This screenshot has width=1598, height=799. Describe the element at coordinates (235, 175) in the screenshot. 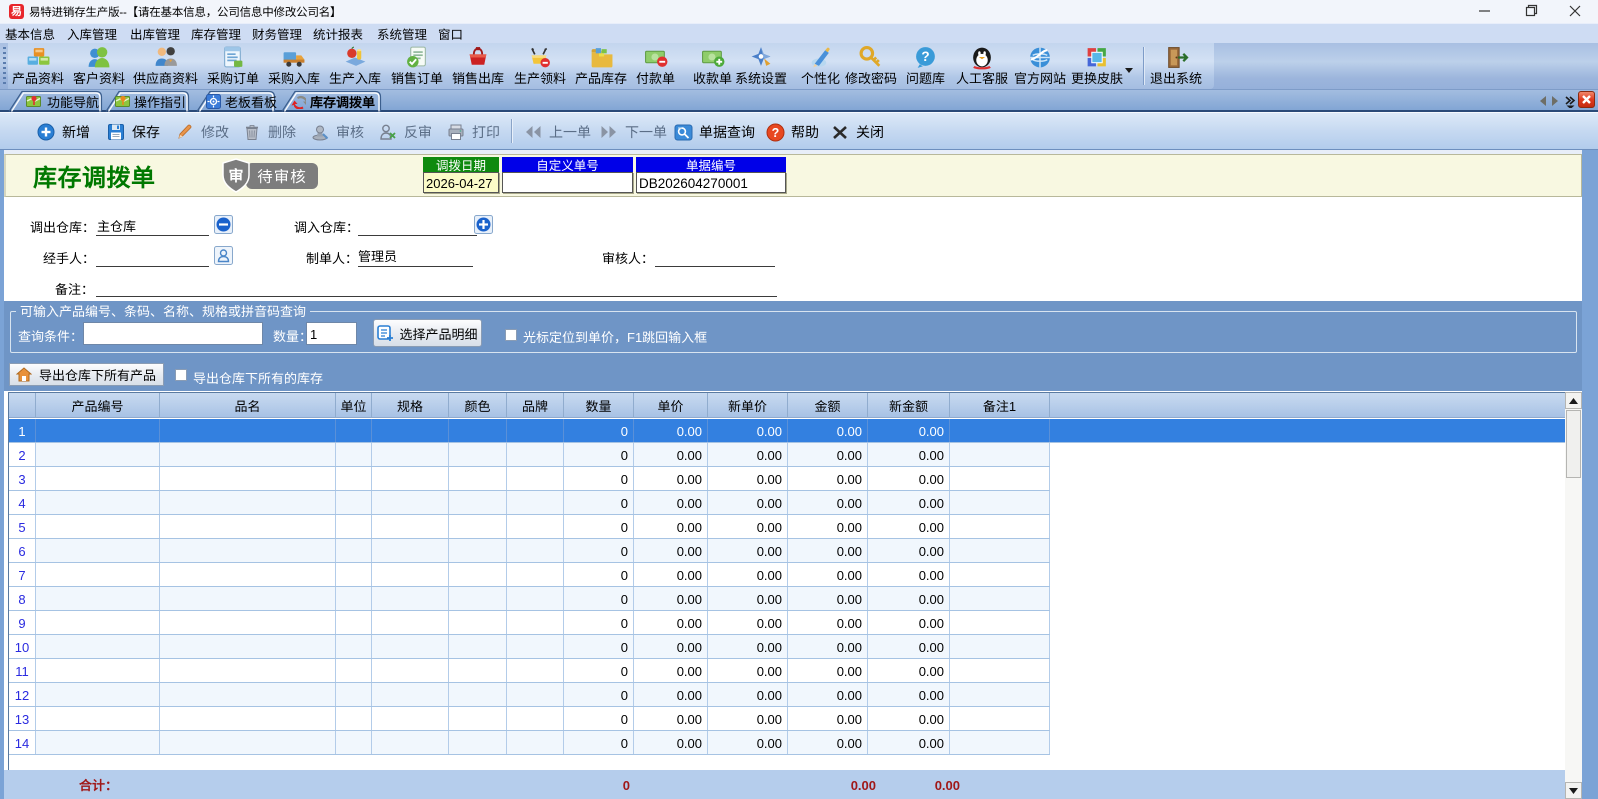

I see `svg-text: 审` at that location.